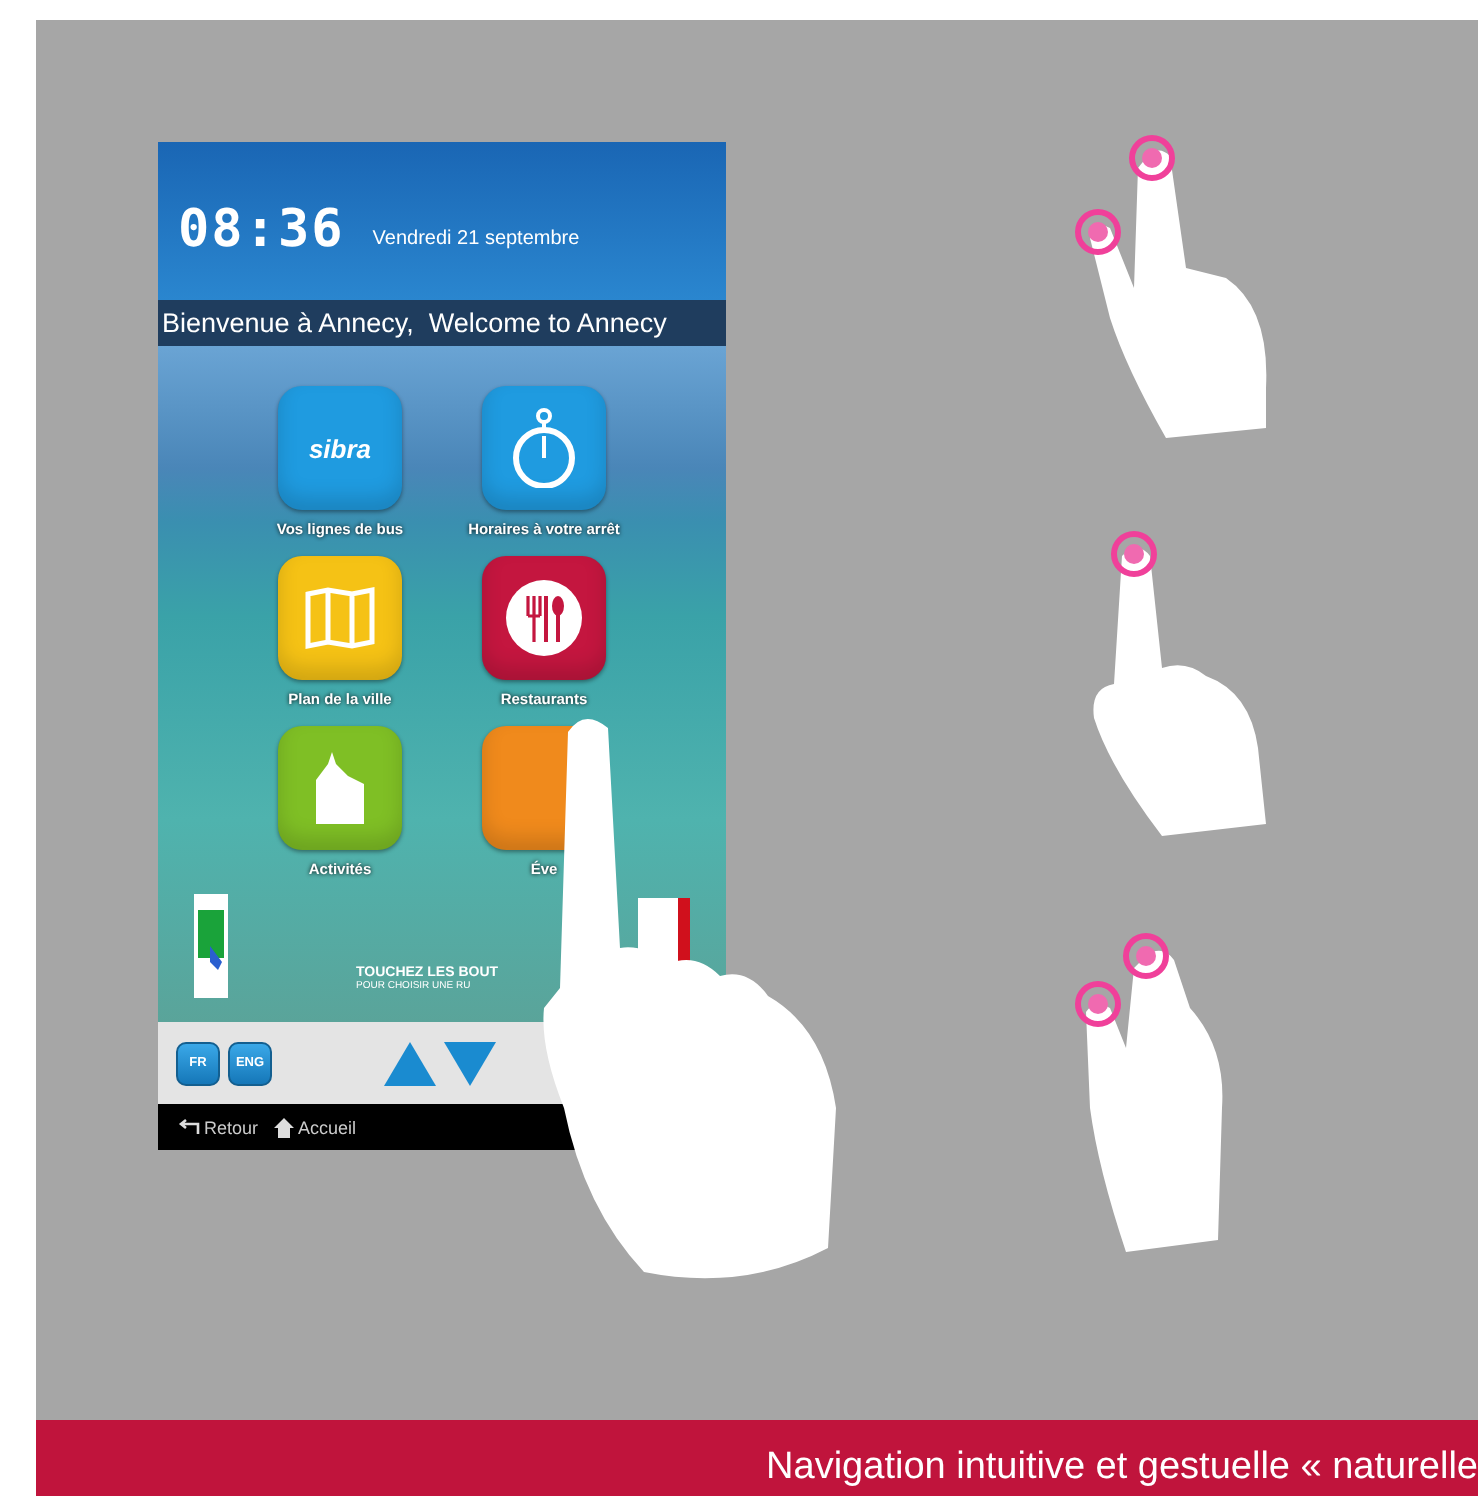  I want to click on cutlery-icon, so click(544, 618).